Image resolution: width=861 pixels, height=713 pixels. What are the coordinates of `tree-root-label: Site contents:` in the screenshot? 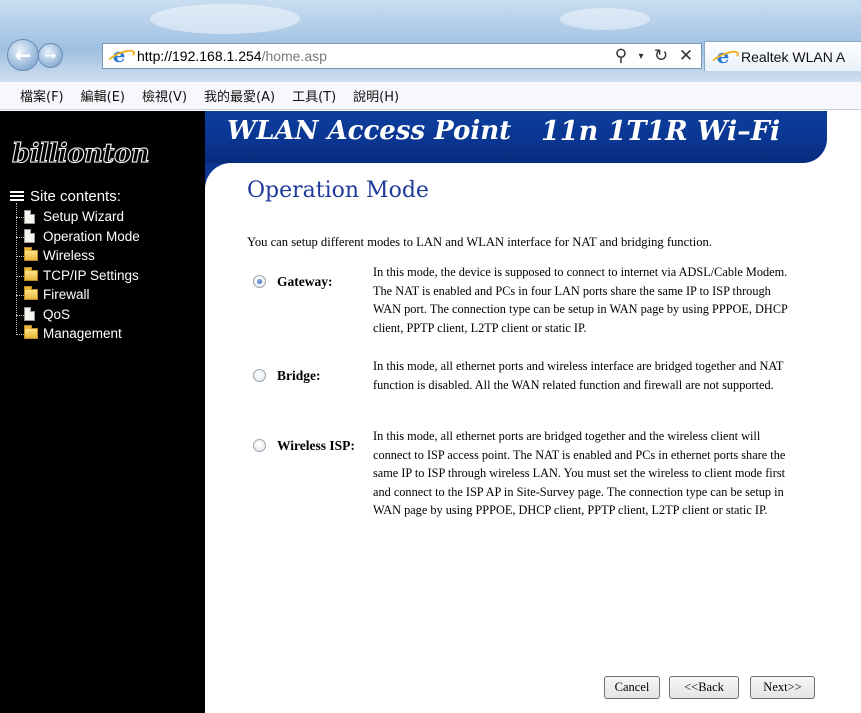 It's located at (75, 196).